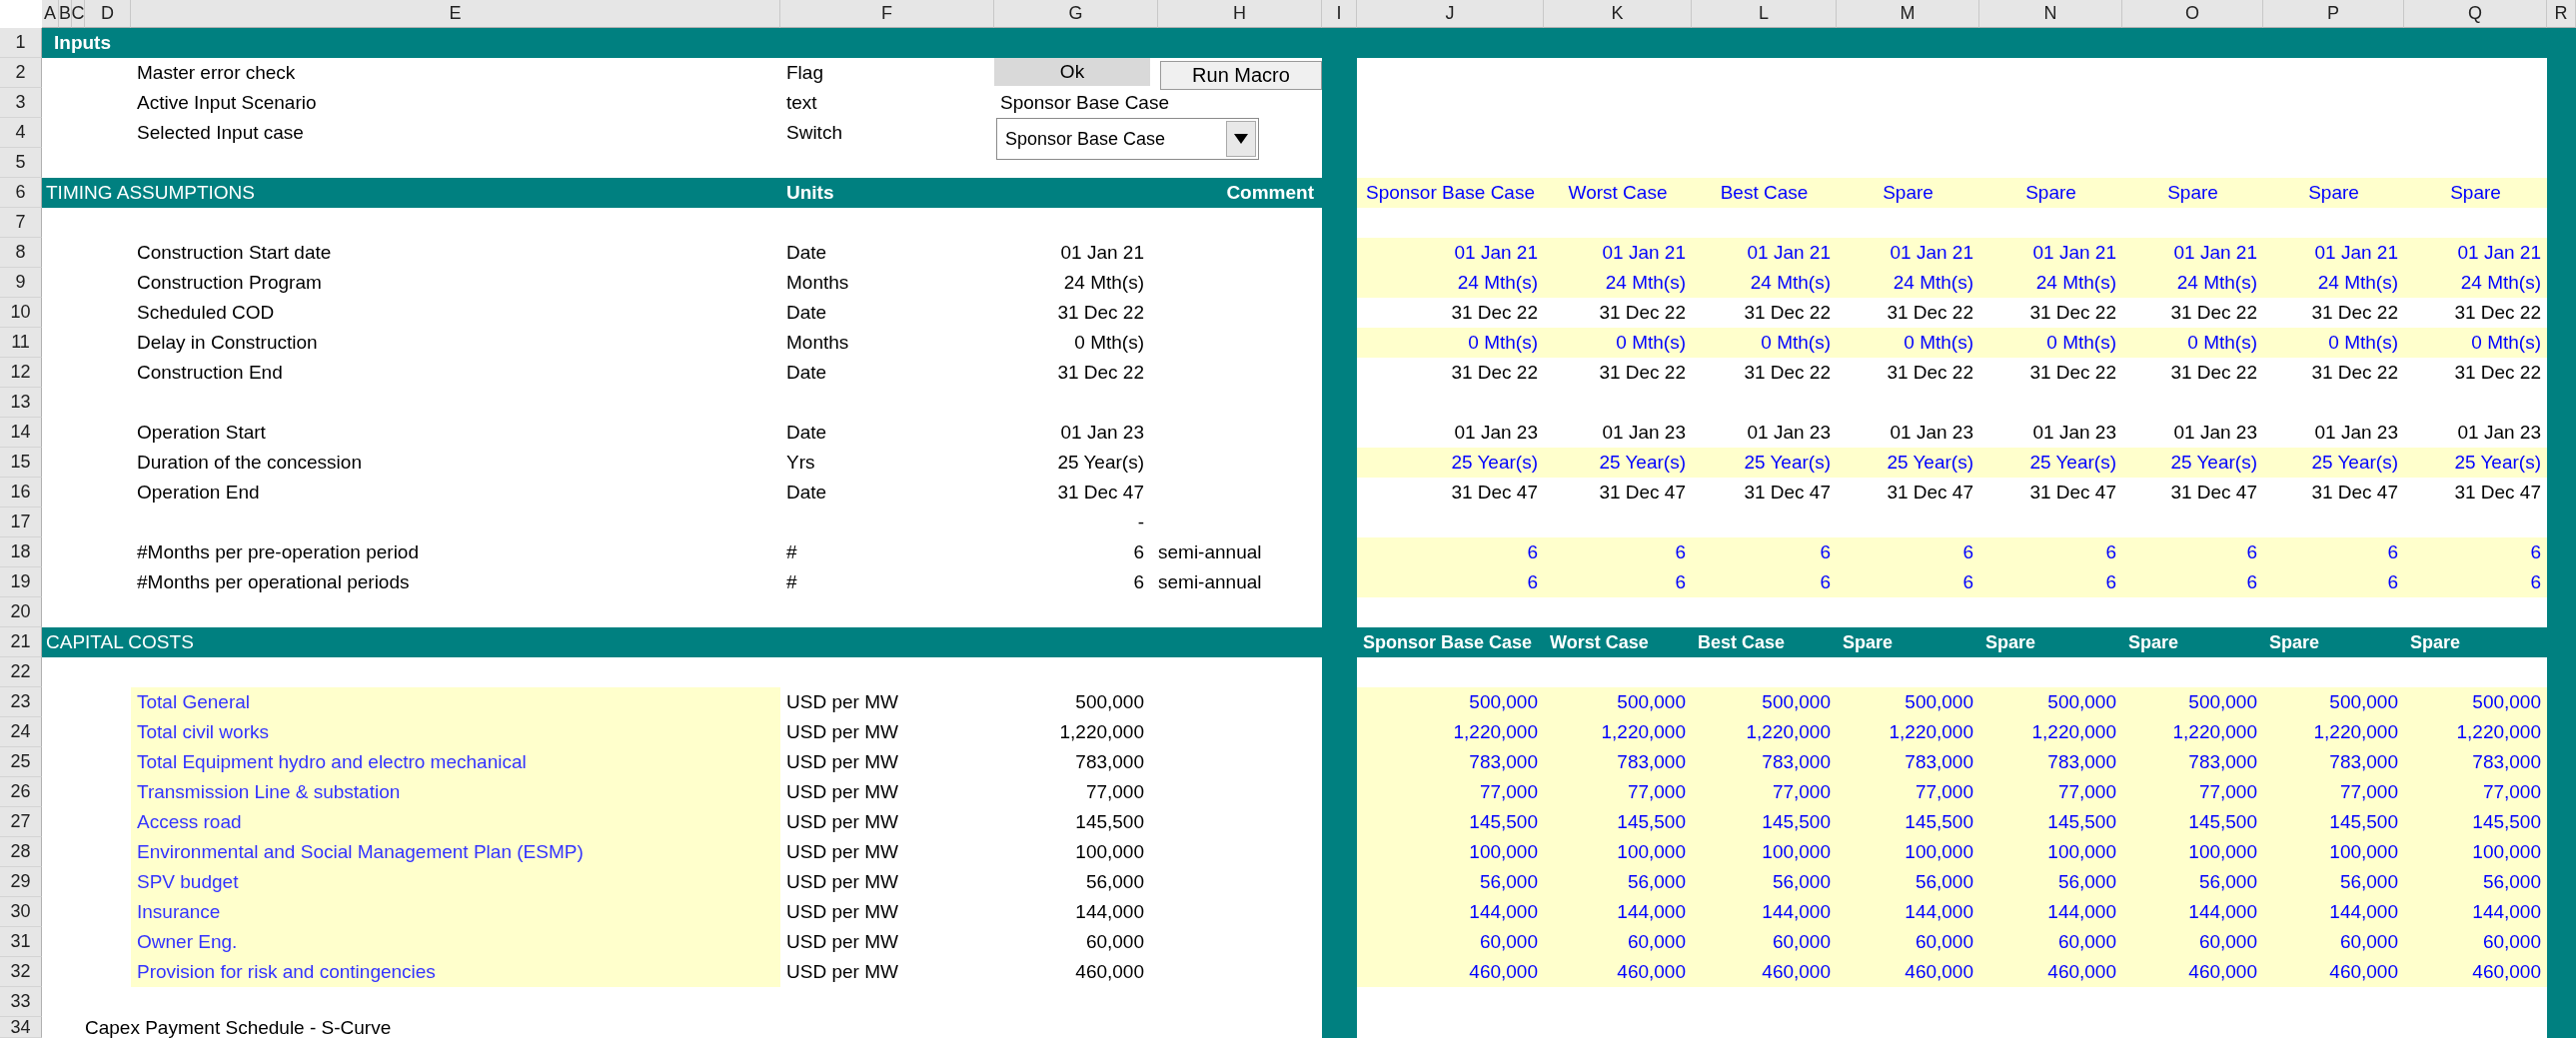  I want to click on case-heading: Worst Case, so click(1618, 193).